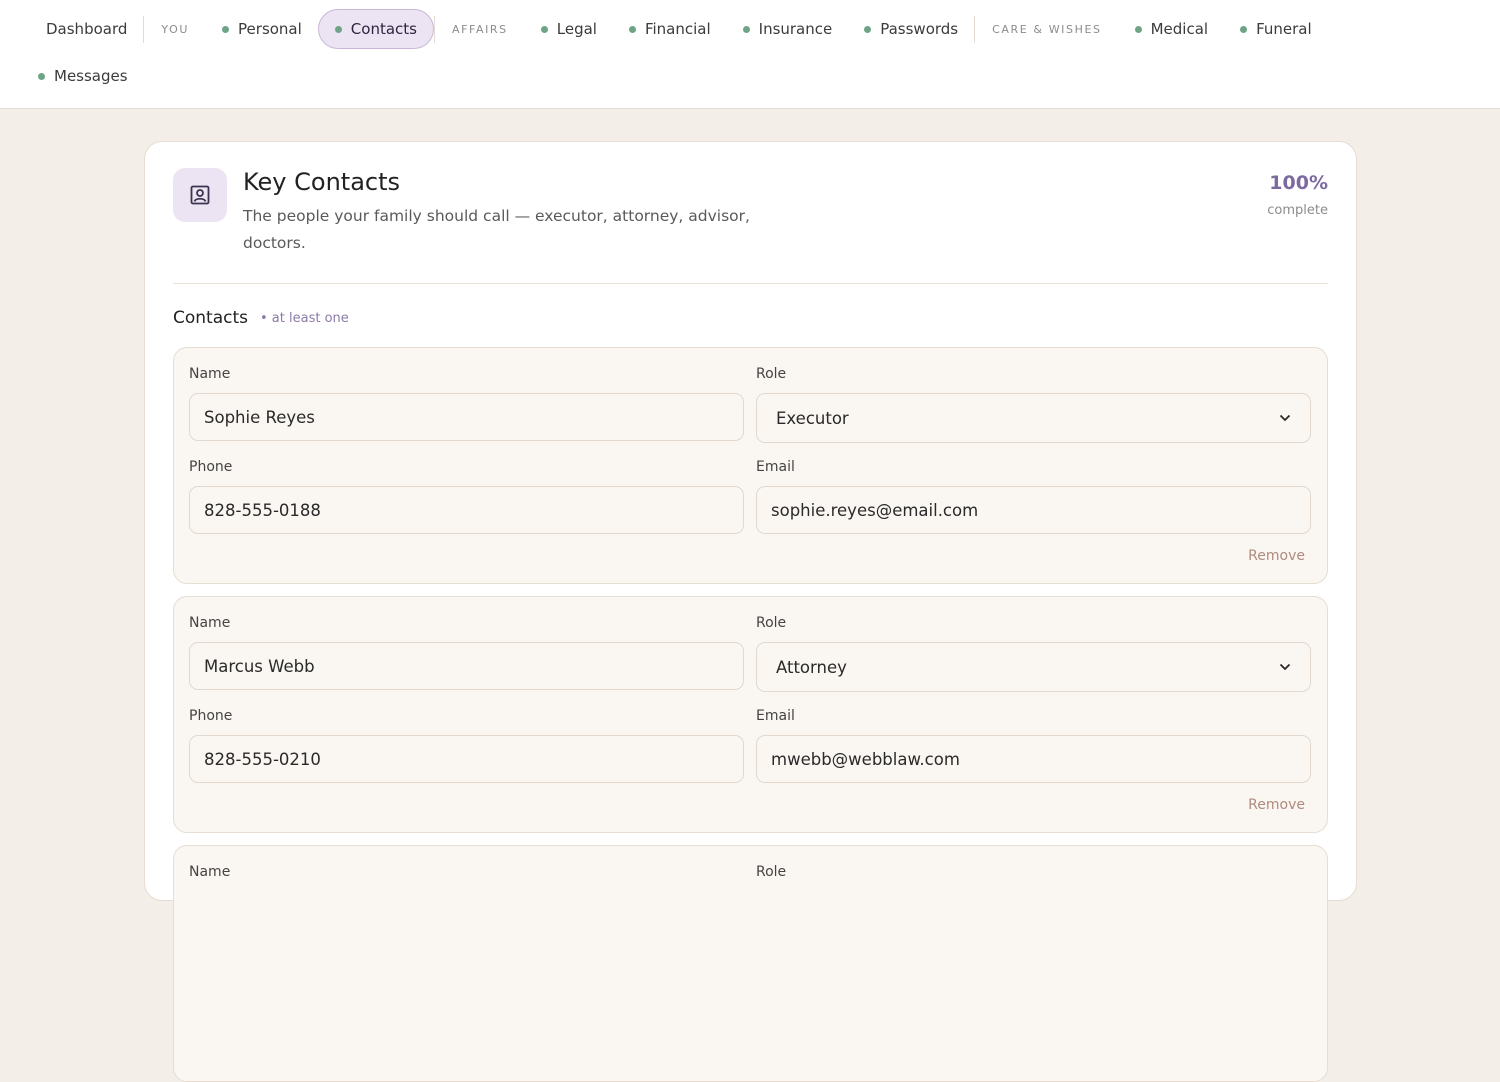 Image resolution: width=1500 pixels, height=1082 pixels. What do you see at coordinates (811, 667) in the screenshot?
I see `role-select-value: Attorney` at bounding box center [811, 667].